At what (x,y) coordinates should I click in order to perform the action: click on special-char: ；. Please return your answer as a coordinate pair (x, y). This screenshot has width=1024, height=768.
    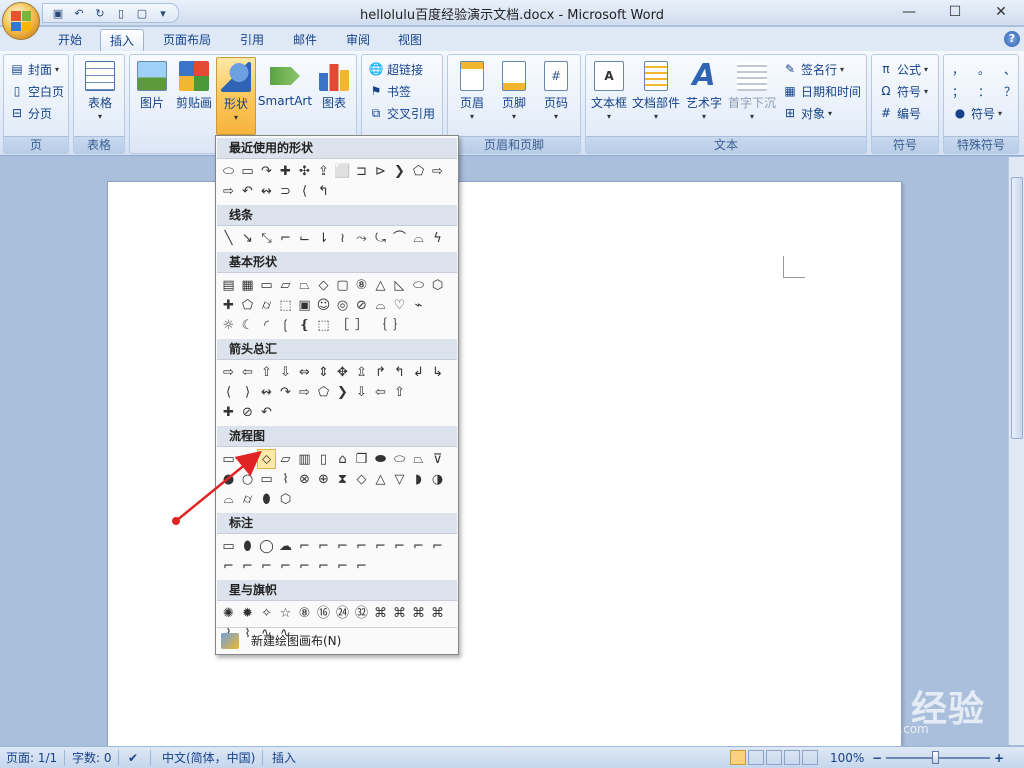
    Looking at the image, I should click on (958, 91).